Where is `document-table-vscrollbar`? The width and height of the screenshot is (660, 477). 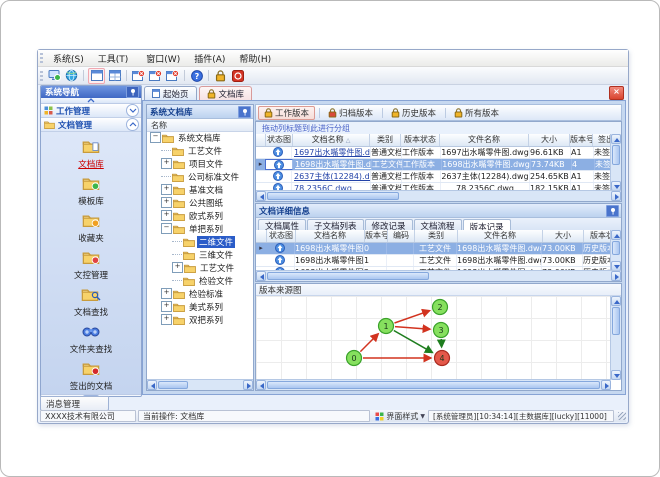 document-table-vscrollbar is located at coordinates (615, 162).